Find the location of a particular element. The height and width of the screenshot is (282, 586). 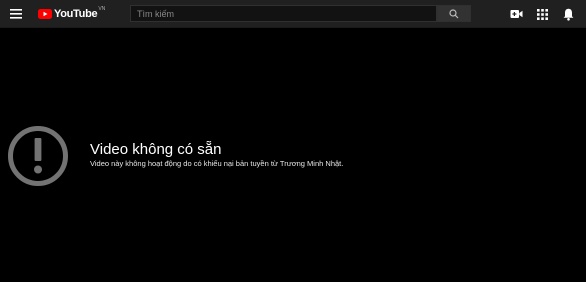

youtube-logo: YouTube VN is located at coordinates (72, 13).